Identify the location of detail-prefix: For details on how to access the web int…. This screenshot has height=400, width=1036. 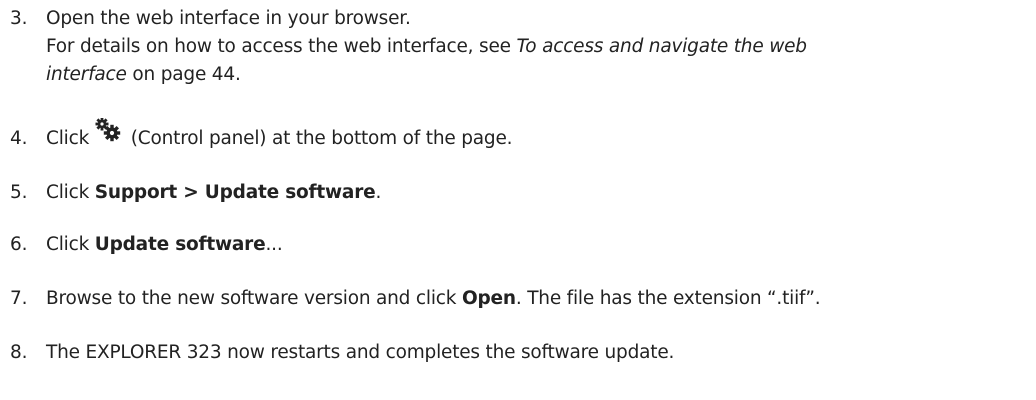
(281, 46).